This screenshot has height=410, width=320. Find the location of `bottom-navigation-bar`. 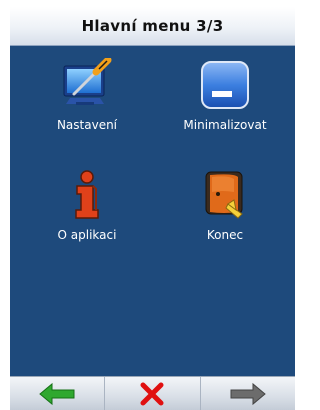

bottom-navigation-bar is located at coordinates (152, 393).